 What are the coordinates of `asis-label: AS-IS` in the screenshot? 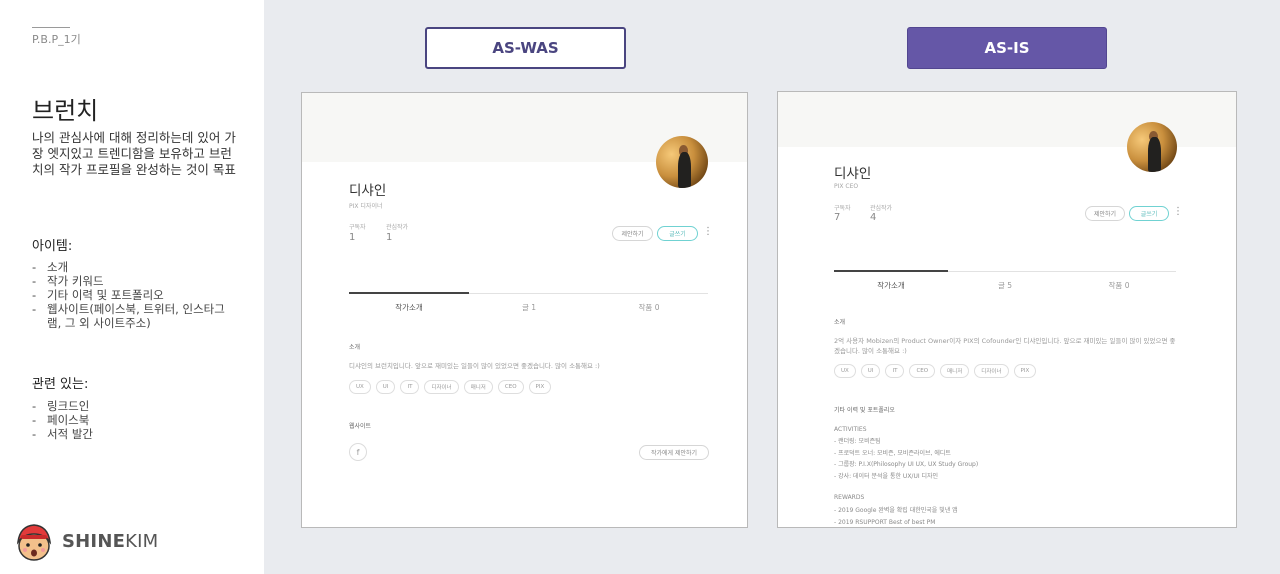 It's located at (1007, 48).